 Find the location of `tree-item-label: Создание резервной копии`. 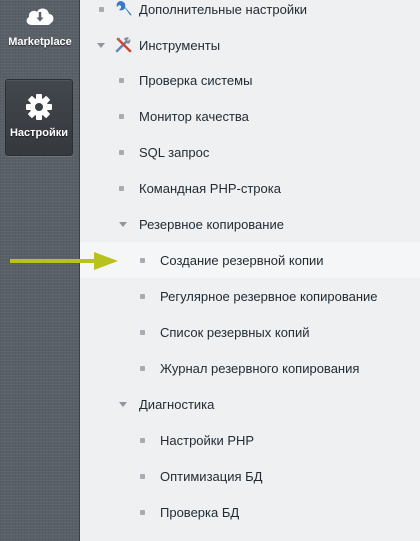

tree-item-label: Создание резервной копии is located at coordinates (242, 260).